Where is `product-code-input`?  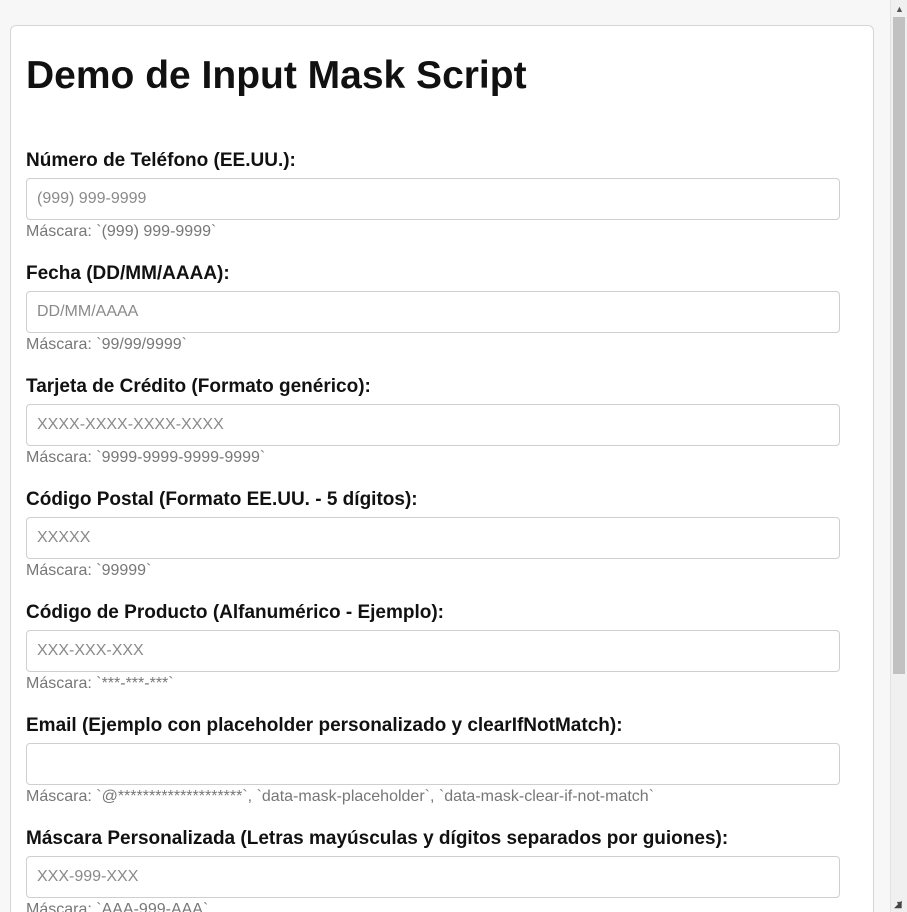
product-code-input is located at coordinates (433, 651).